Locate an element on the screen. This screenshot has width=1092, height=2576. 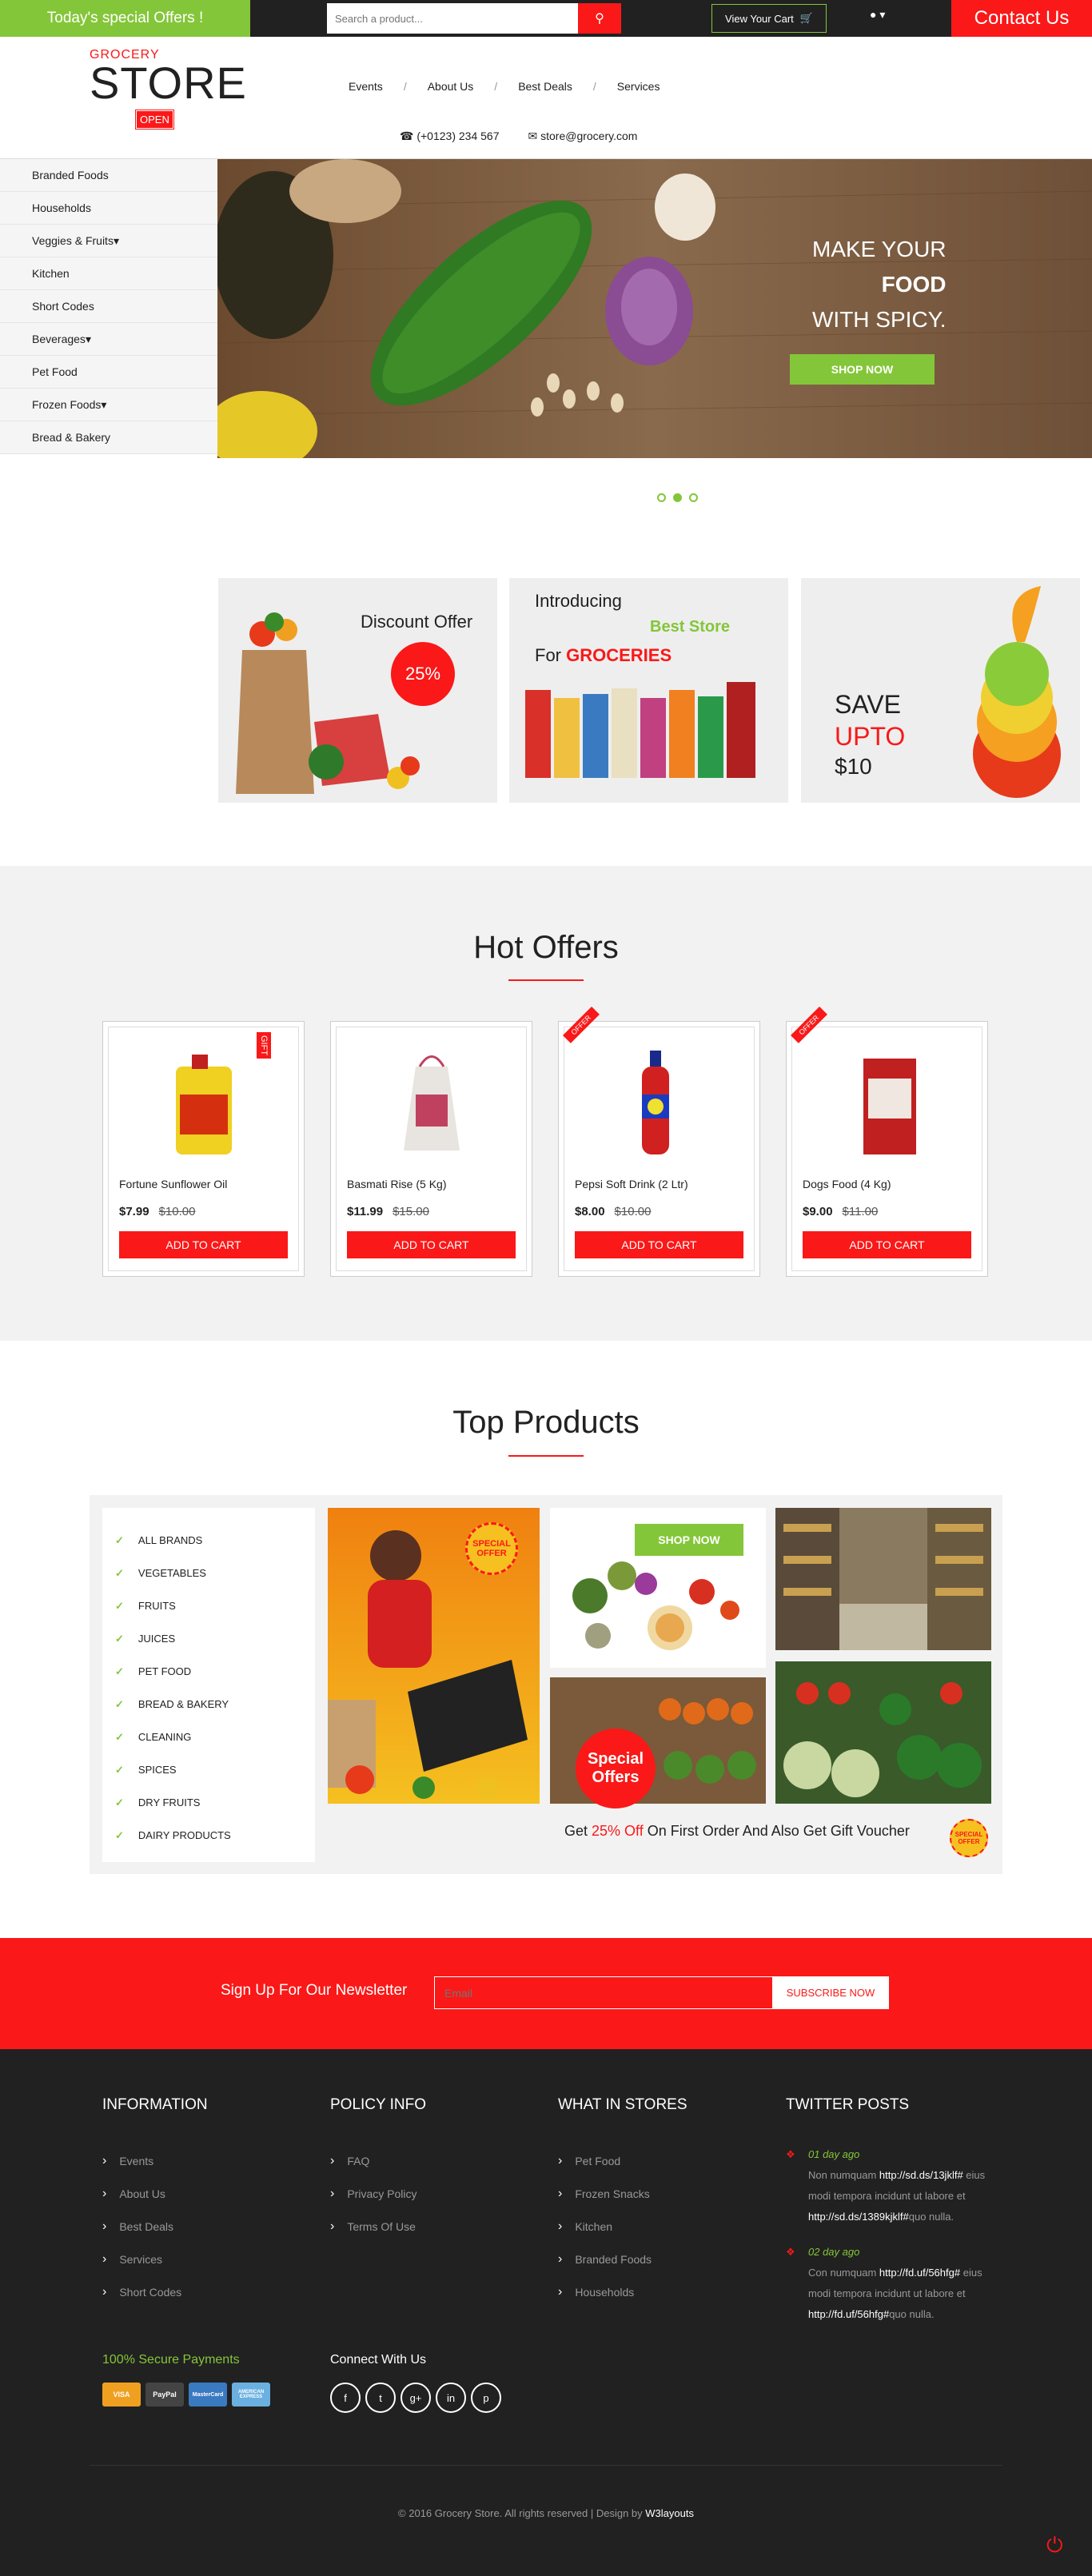
view-cart-button: View Your Cart 🛒 is located at coordinates (769, 19).